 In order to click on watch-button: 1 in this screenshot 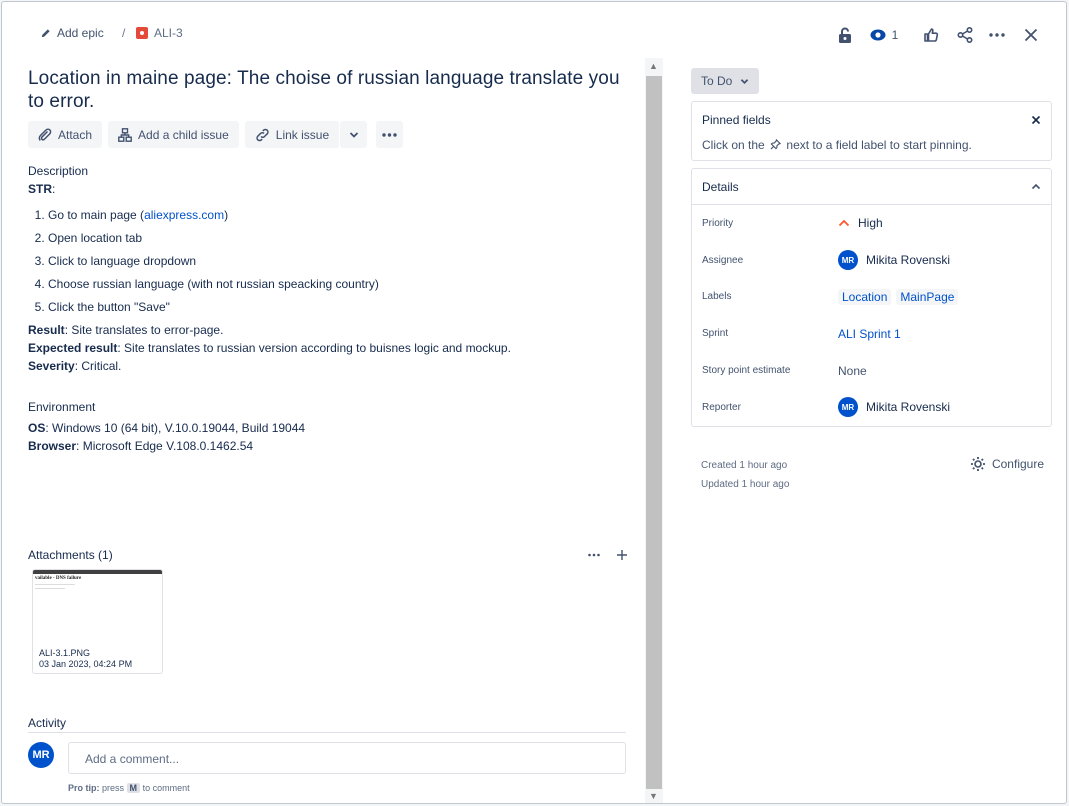, I will do `click(884, 35)`.